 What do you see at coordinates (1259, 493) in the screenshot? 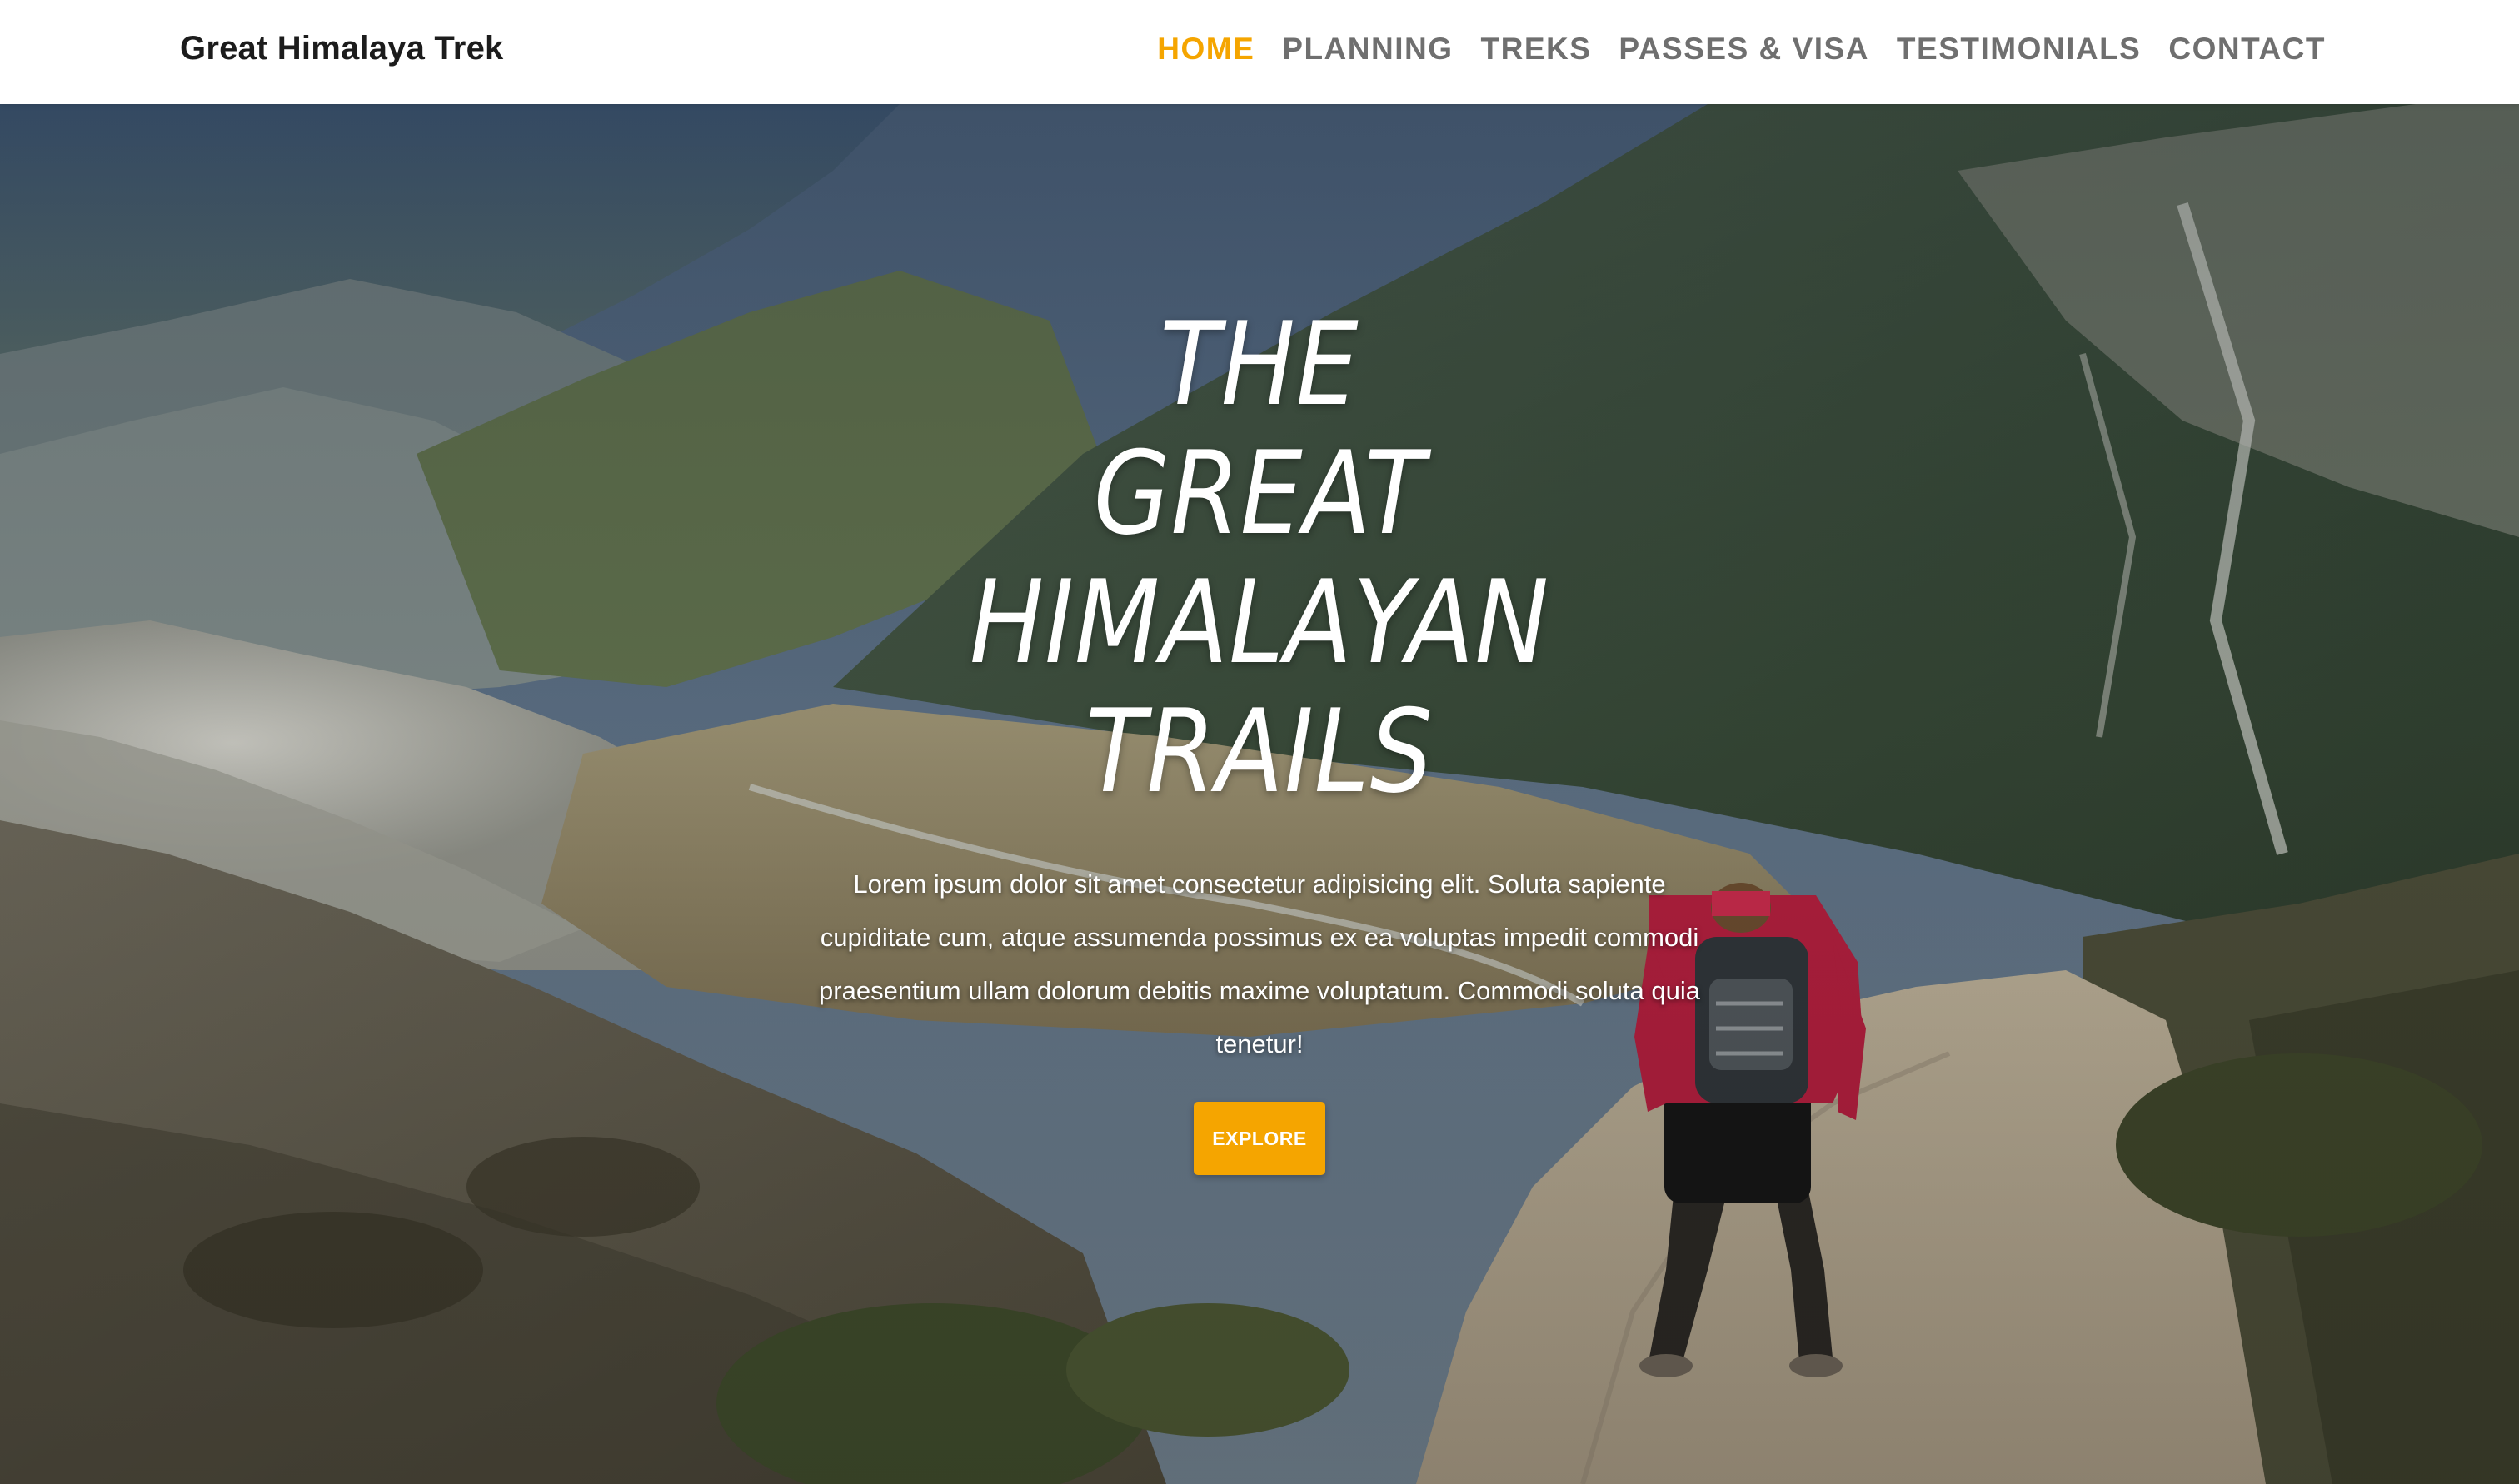
I see `hero-title-line-2: GREAT` at bounding box center [1259, 493].